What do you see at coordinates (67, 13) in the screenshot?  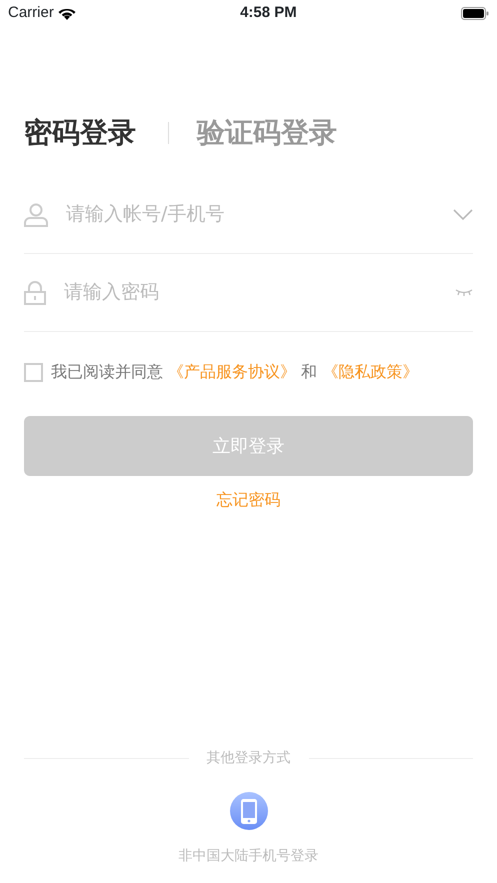 I see `wifi-icon` at bounding box center [67, 13].